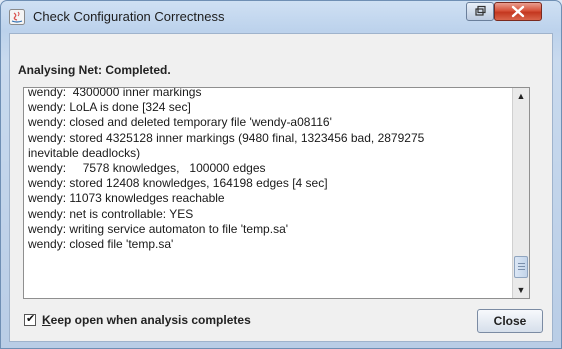  What do you see at coordinates (510, 321) in the screenshot?
I see `close-button: Close` at bounding box center [510, 321].